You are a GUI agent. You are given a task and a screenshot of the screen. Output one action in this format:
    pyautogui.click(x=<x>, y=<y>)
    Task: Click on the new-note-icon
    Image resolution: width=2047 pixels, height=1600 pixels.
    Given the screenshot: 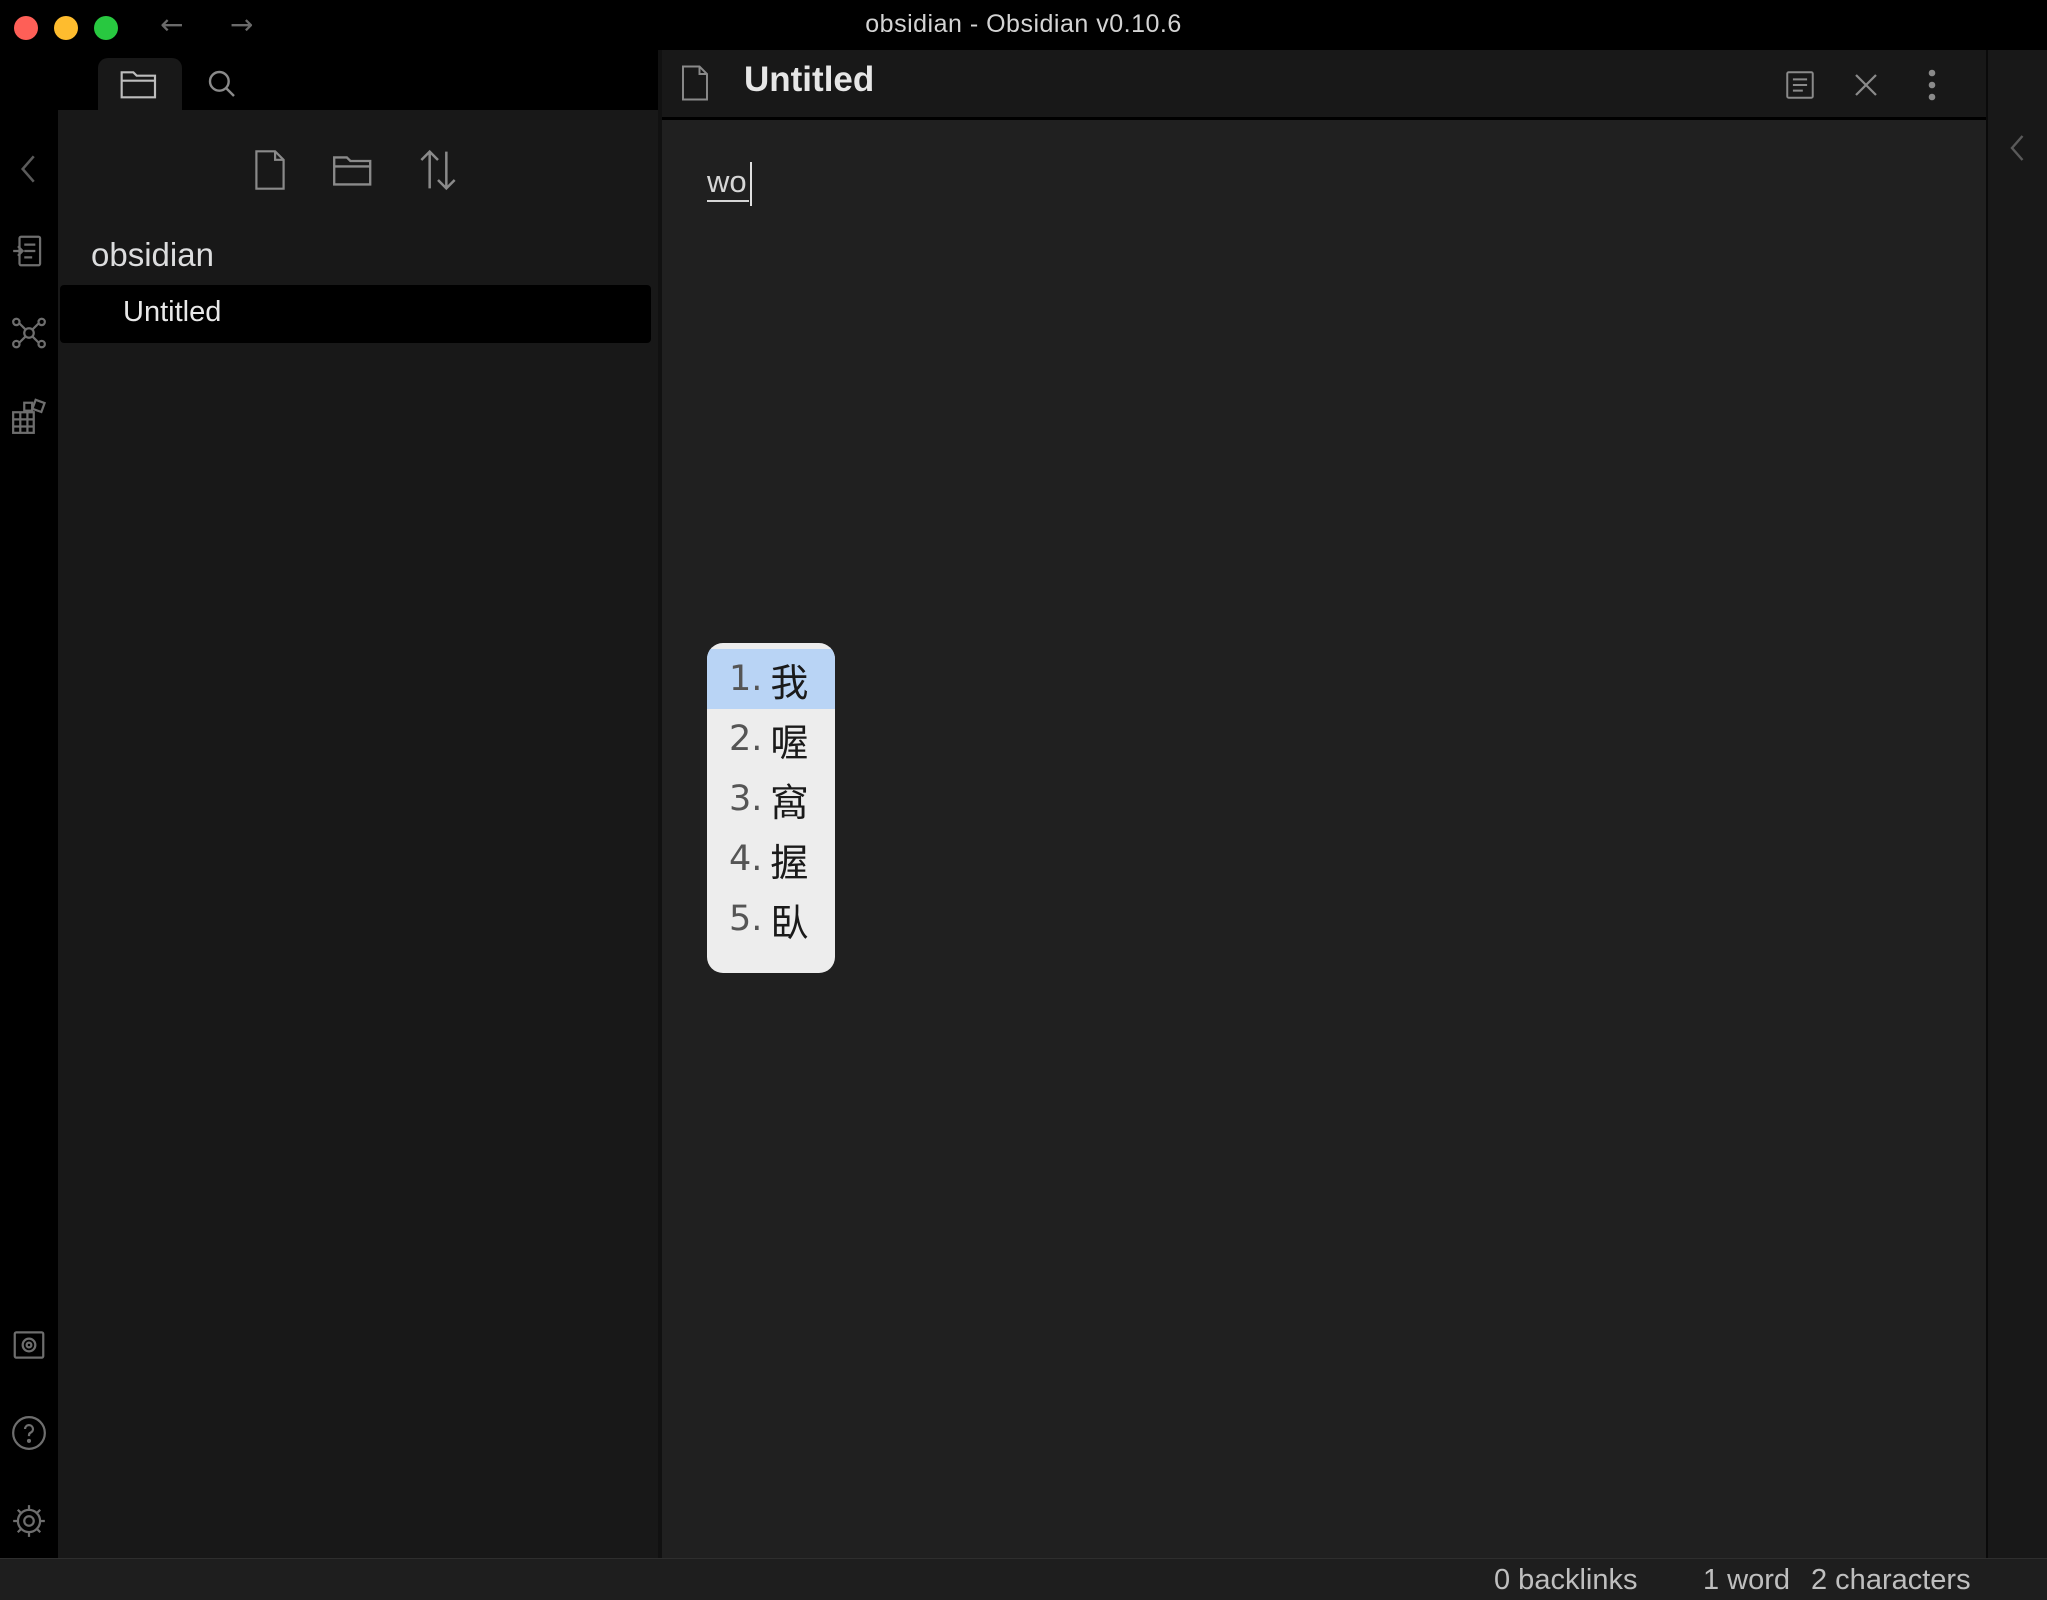 What is the action you would take?
    pyautogui.click(x=270, y=170)
    